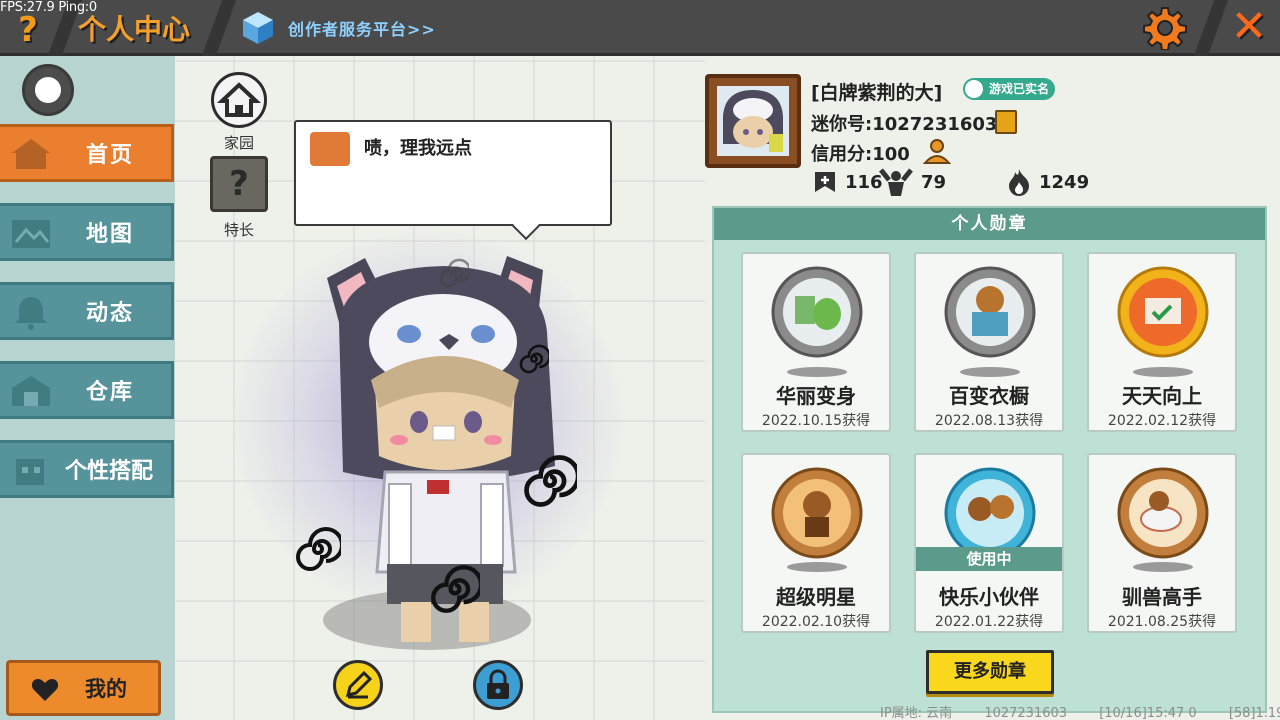 This screenshot has width=1280, height=720. I want to click on medal-date: 2022.02.12获得, so click(1162, 421).